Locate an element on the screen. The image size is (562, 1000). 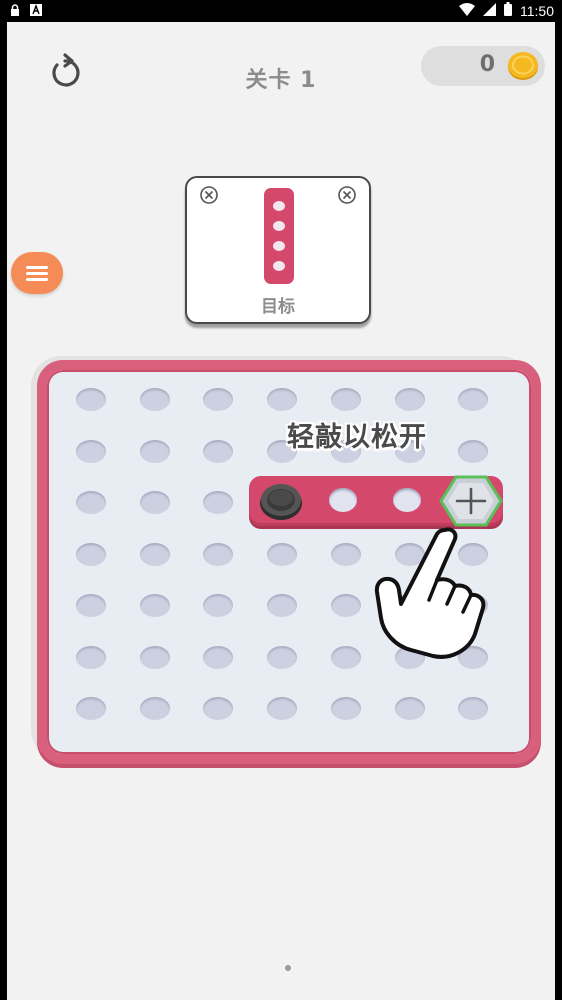
battery-icon is located at coordinates (508, 10).